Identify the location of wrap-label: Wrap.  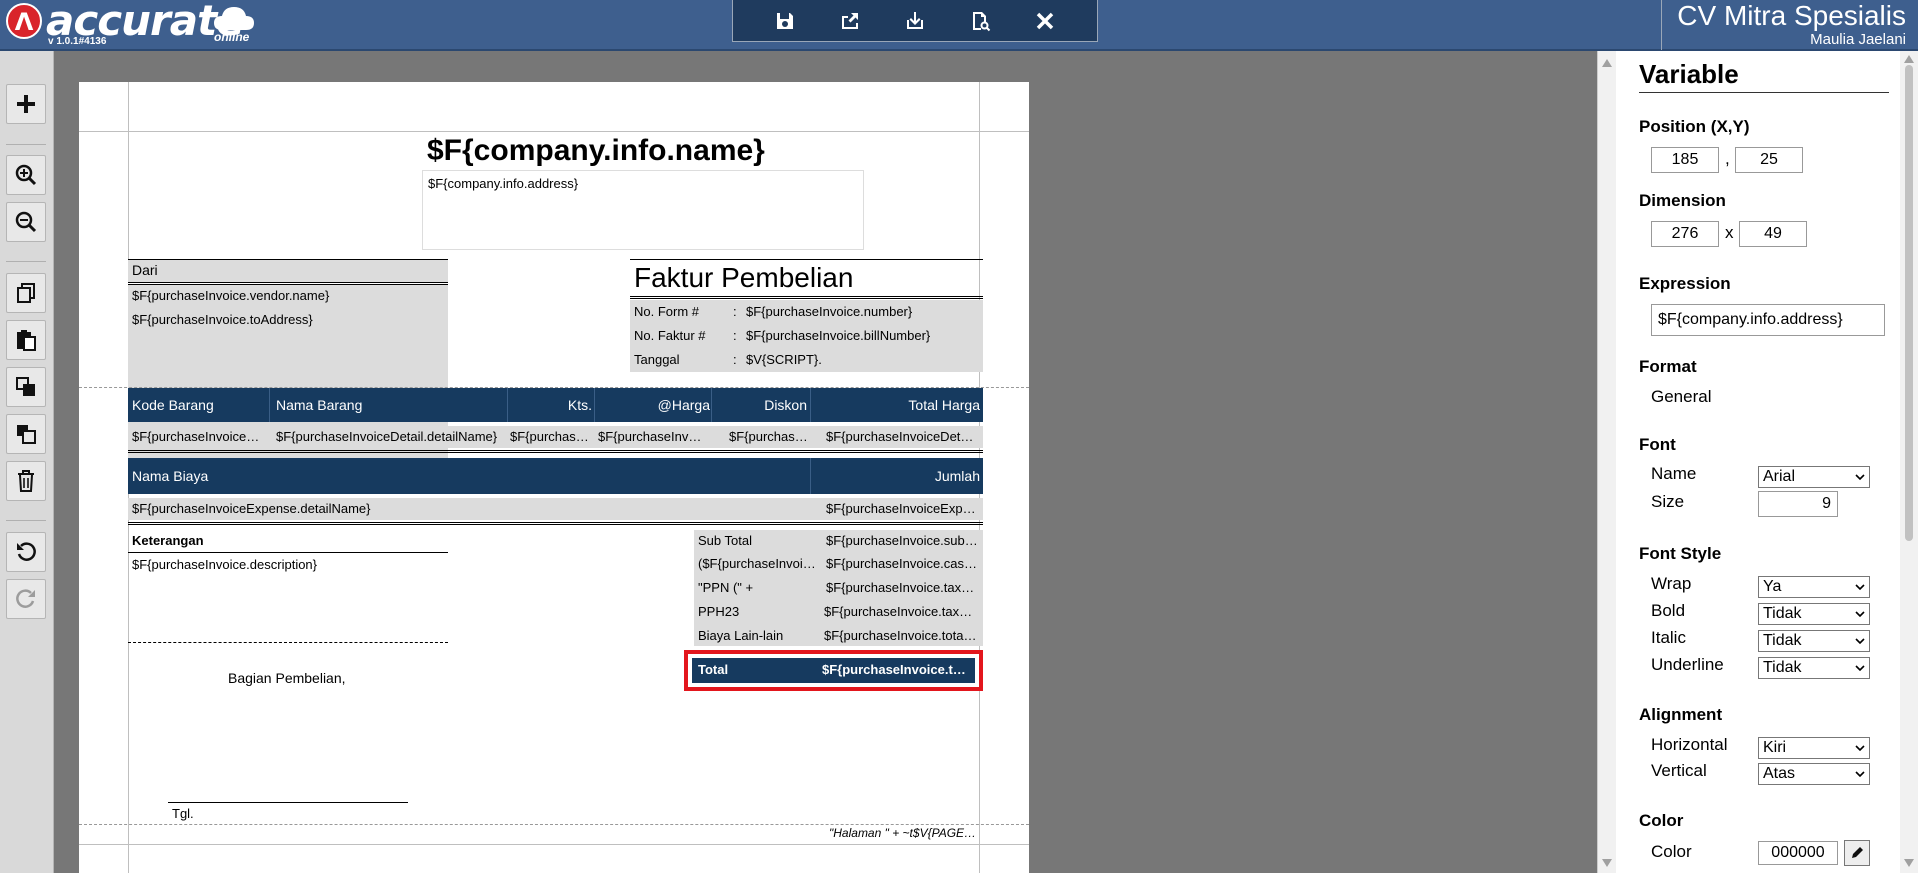
(1671, 583).